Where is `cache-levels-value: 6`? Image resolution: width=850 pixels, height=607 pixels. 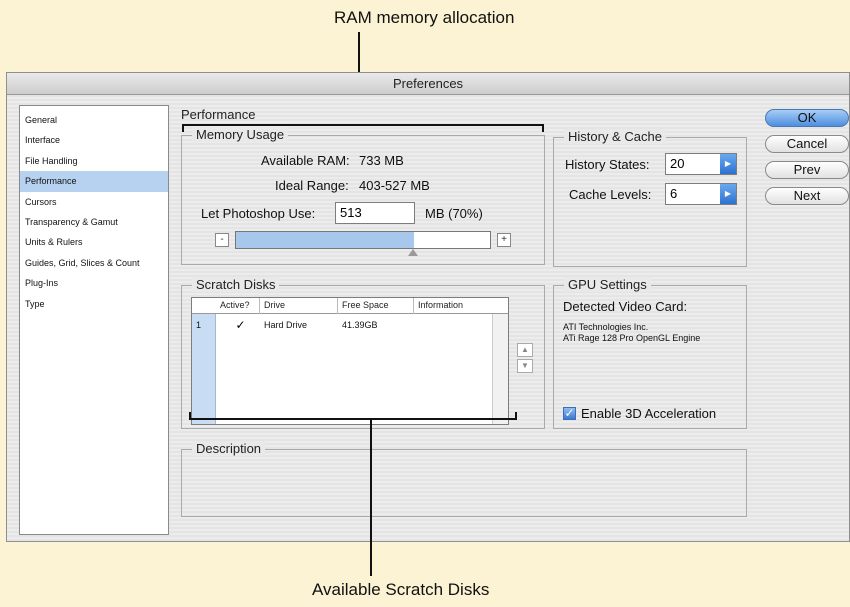 cache-levels-value: 6 is located at coordinates (674, 193).